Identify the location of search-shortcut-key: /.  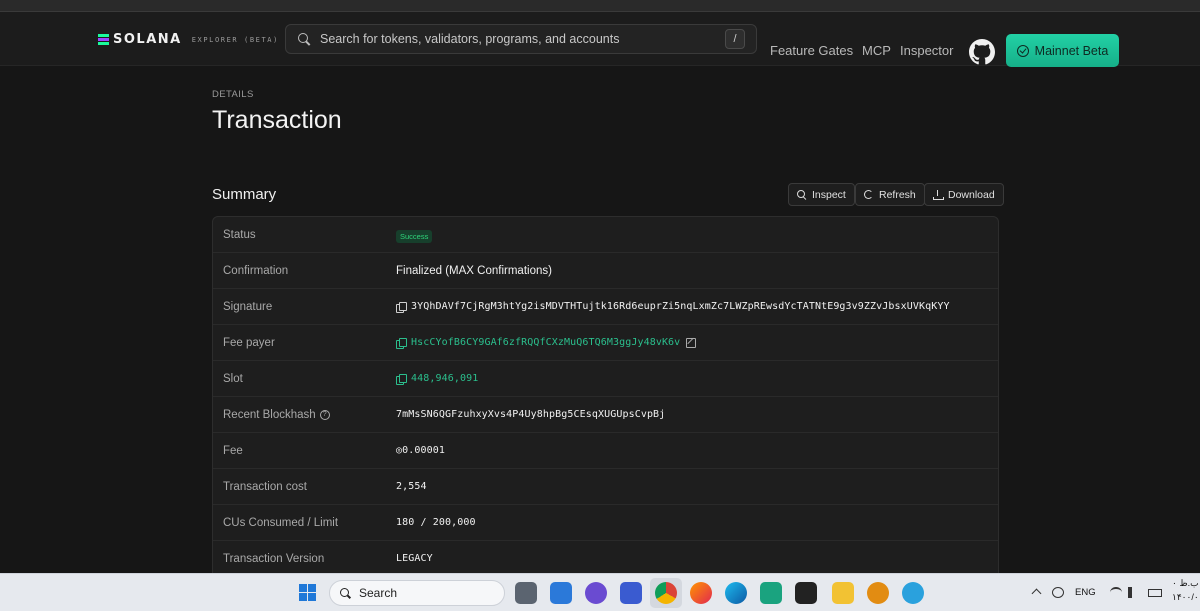
(735, 39).